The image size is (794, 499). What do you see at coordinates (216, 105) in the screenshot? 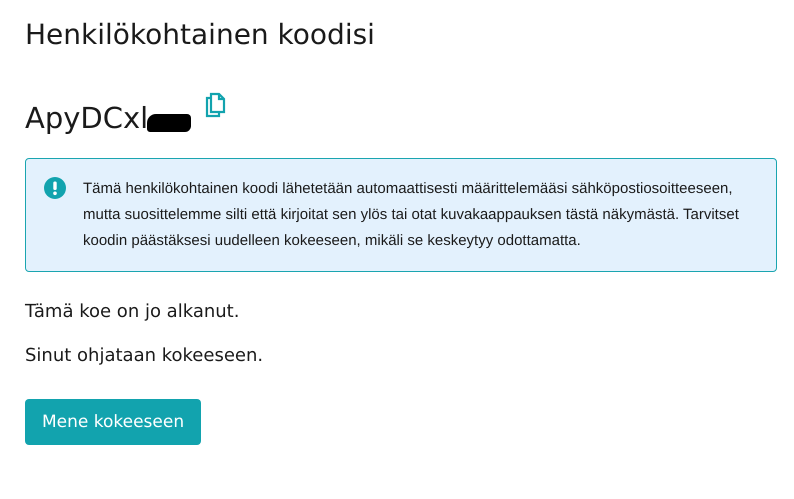
I see `copy-icon` at bounding box center [216, 105].